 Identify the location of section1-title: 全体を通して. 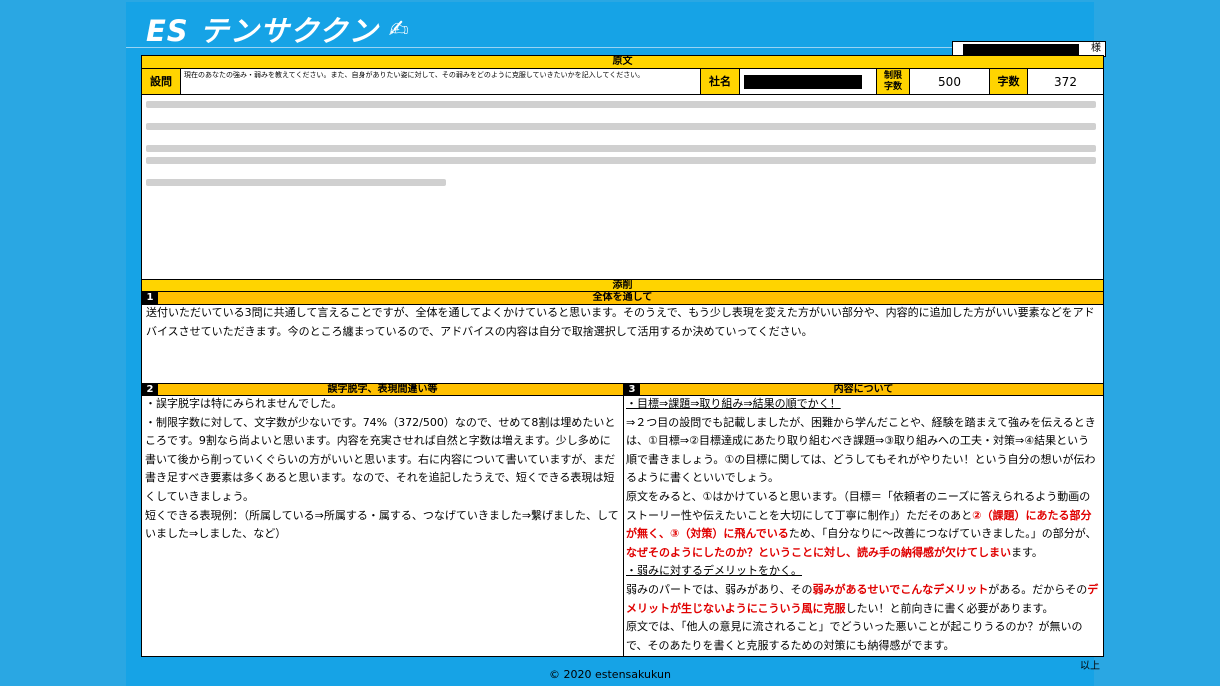
(622, 297).